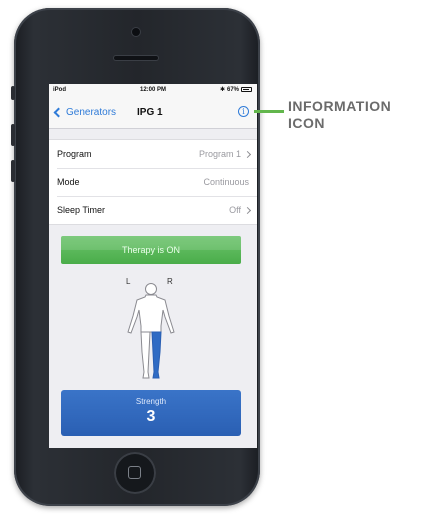 The height and width of the screenshot is (514, 421). I want to click on back-button: Generators, so click(85, 112).